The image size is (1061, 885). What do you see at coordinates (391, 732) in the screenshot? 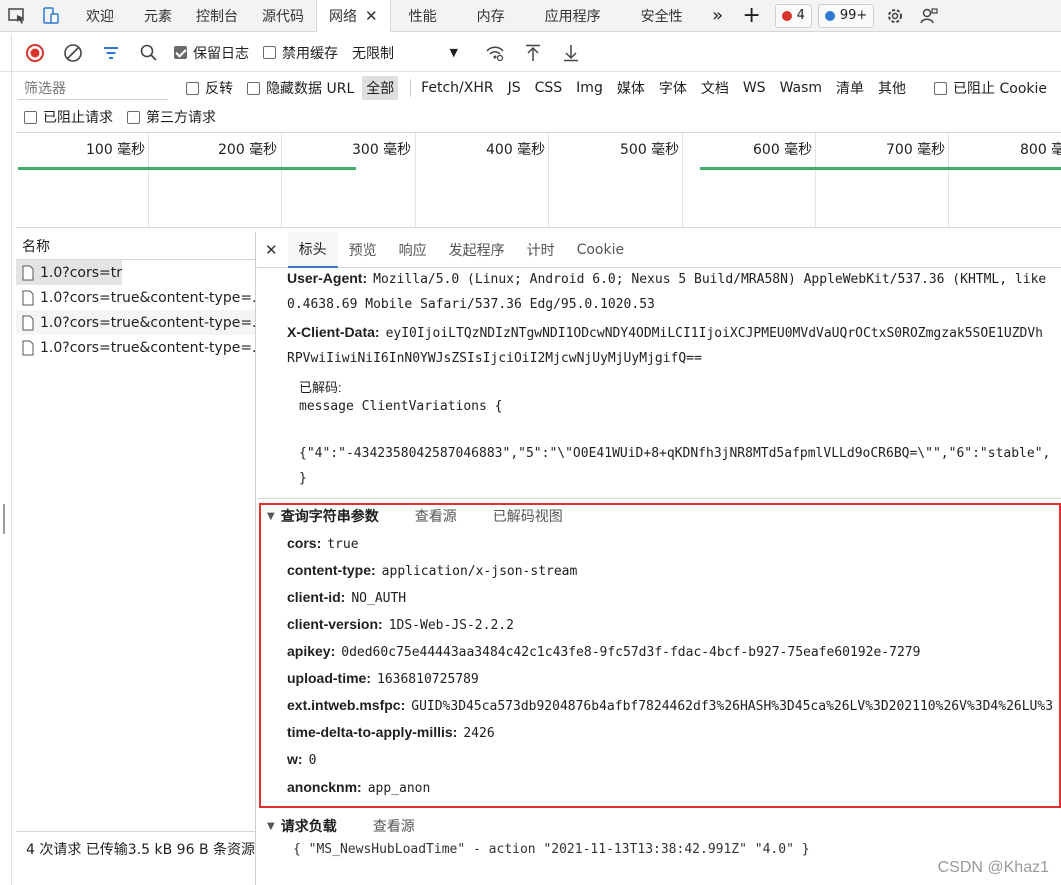
I see `query-param-row: time-delta-to-apply-millis: 2426` at bounding box center [391, 732].